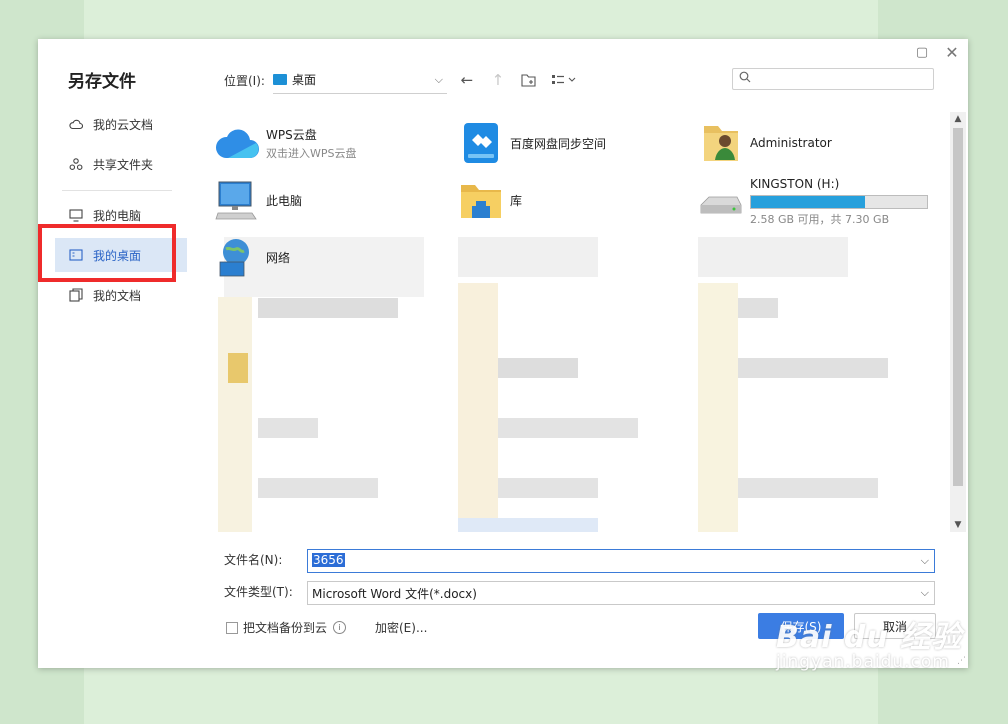 The image size is (1008, 724). Describe the element at coordinates (869, 637) in the screenshot. I see `watermark-logo: Bai du 经验` at that location.